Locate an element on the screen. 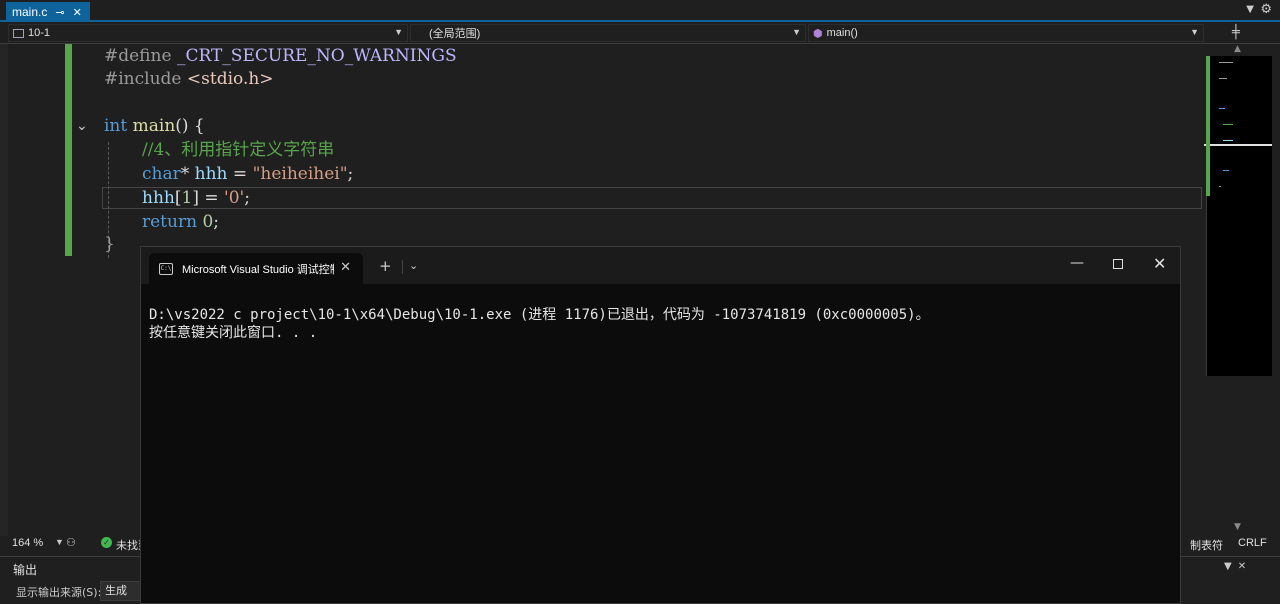  scope-dropdown: (全局范围) ▼ is located at coordinates (608, 33).